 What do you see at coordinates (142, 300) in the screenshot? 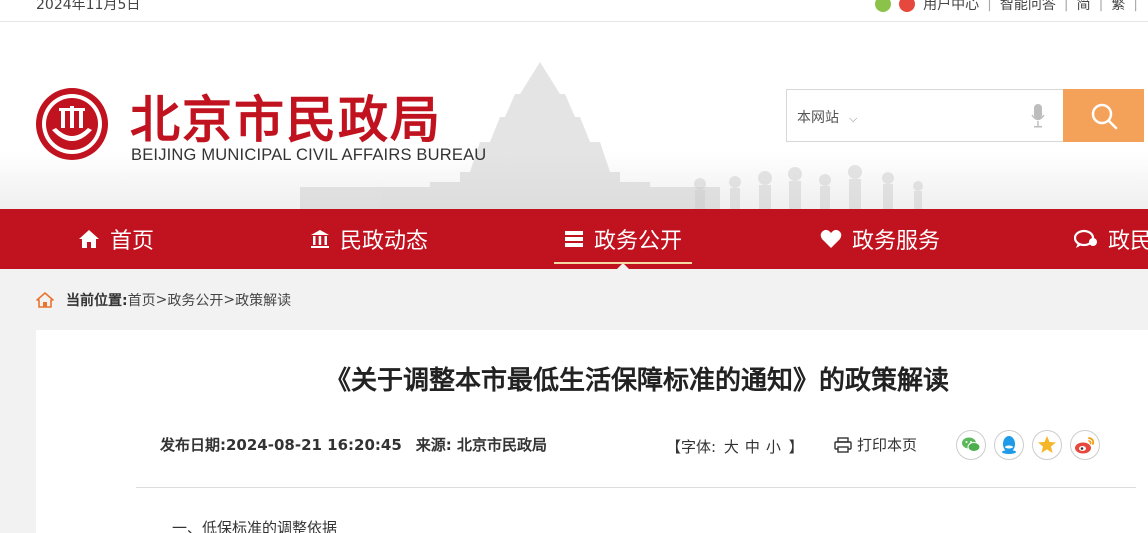
I see `breadcrumb-home: 首页` at bounding box center [142, 300].